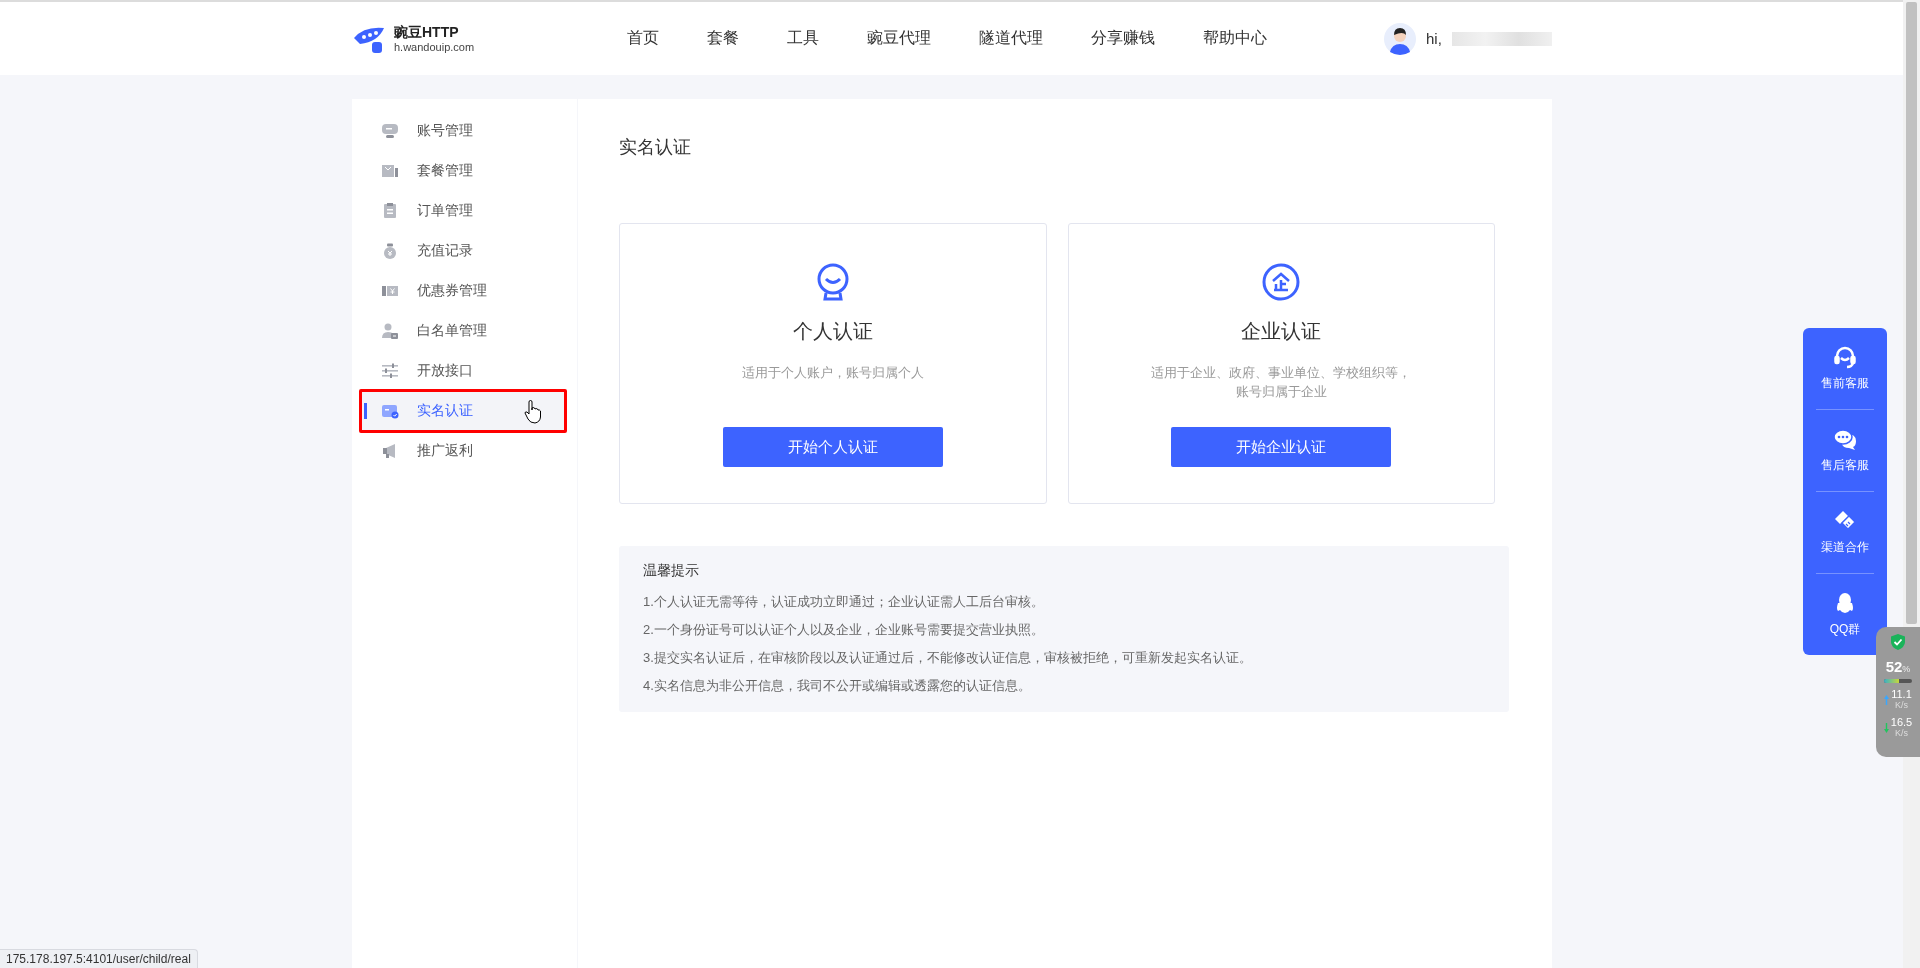 This screenshot has width=1920, height=968. What do you see at coordinates (948, 658) in the screenshot?
I see `tip-text: 3.提交实名认证后，在审核阶段以及认证通过后，不能修改认证信息，审核被拒绝，可重新发起实名认证。` at bounding box center [948, 658].